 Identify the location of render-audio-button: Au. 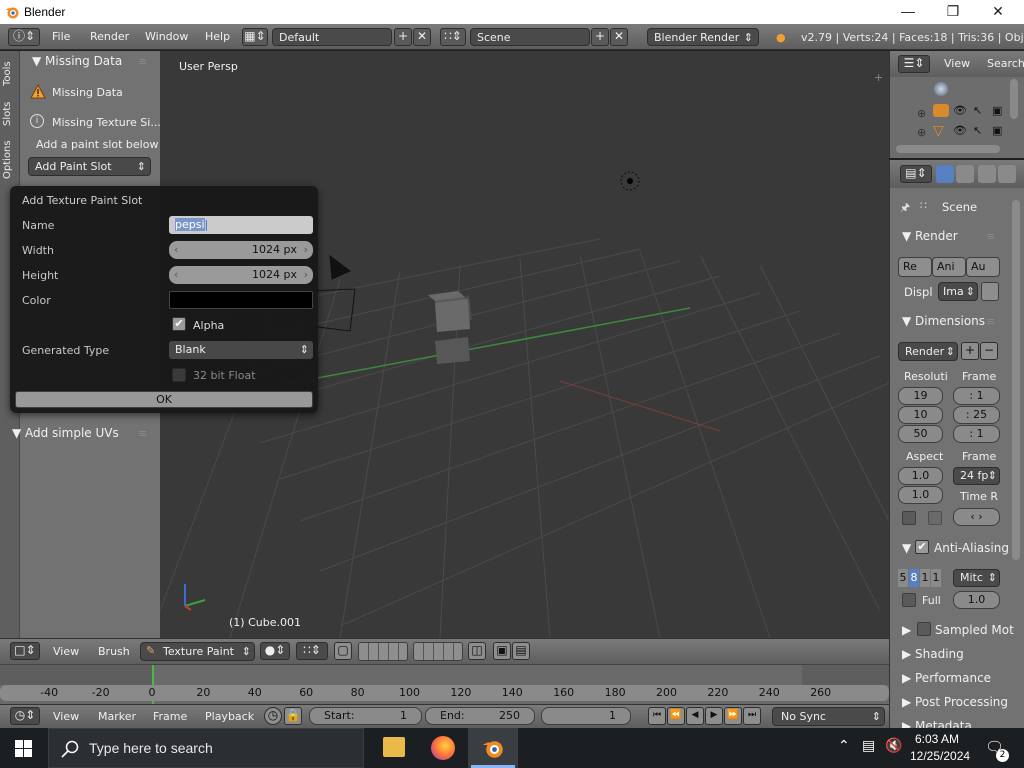
(983, 267).